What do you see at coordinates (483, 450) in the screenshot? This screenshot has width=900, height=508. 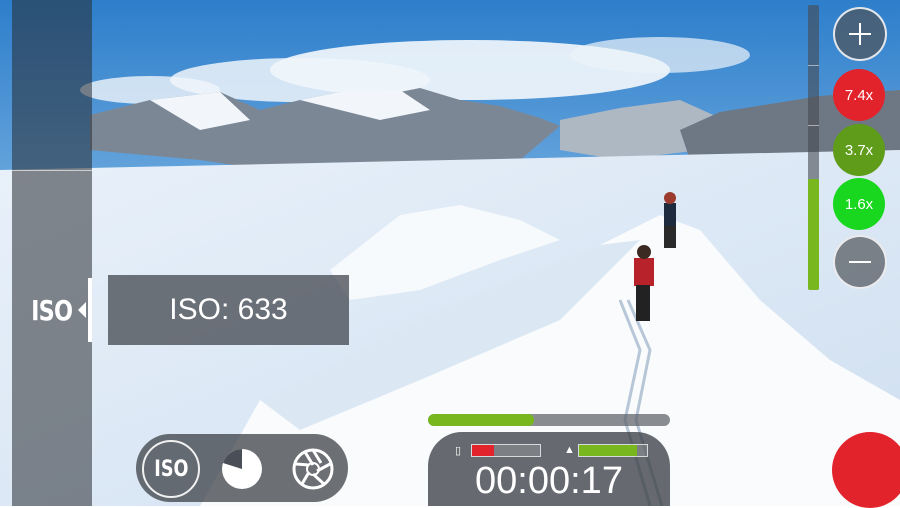 I see `storage-meter-fill` at bounding box center [483, 450].